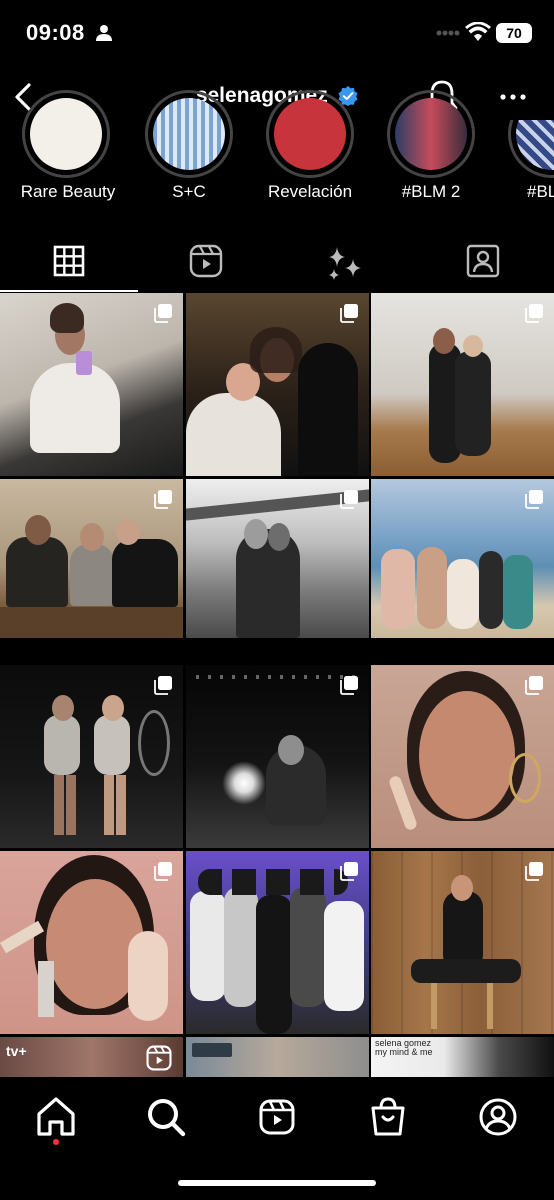 This screenshot has width=554, height=1200. I want to click on highlight-rare-beauty, so click(68, 134).